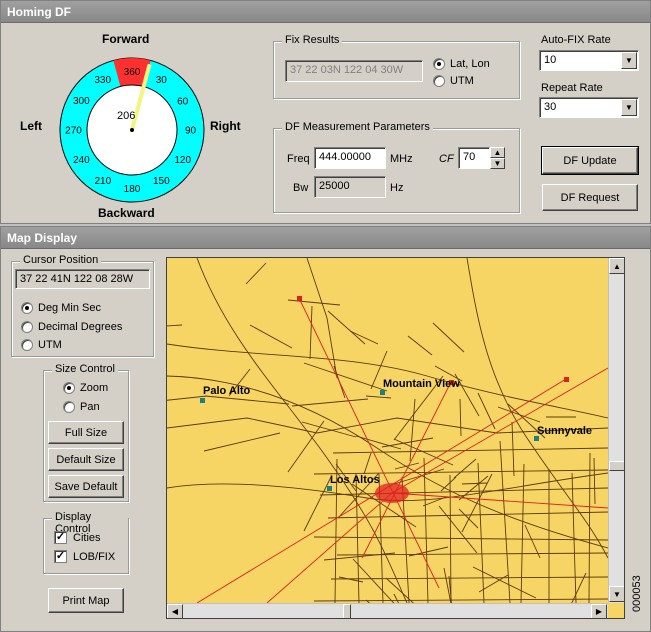  I want to click on deg-min-sec-label: Deg Min Sec, so click(69, 308).